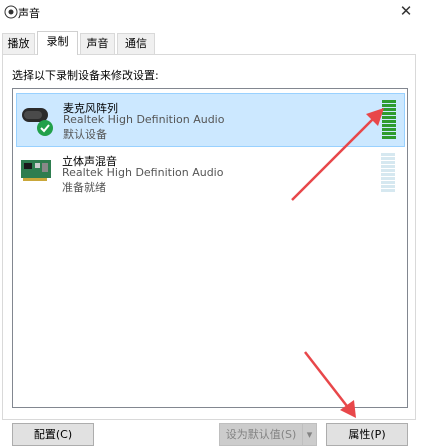 Image resolution: width=421 pixels, height=448 pixels. Describe the element at coordinates (261, 434) in the screenshot. I see `set-default-button: 设为默认值(S)` at that location.